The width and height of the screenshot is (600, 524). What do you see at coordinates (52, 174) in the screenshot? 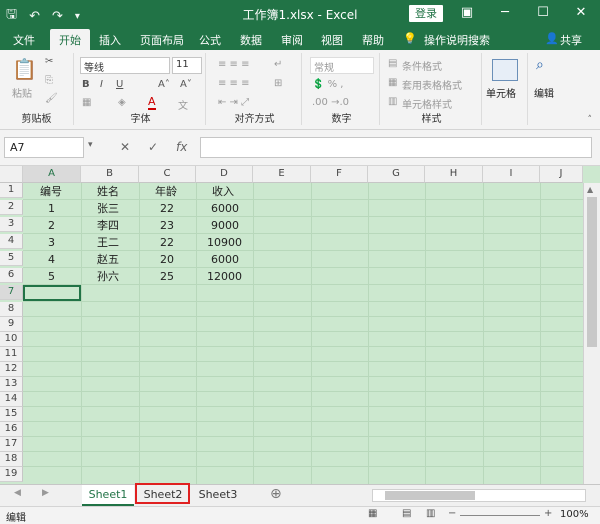
I see `column-header: A` at bounding box center [52, 174].